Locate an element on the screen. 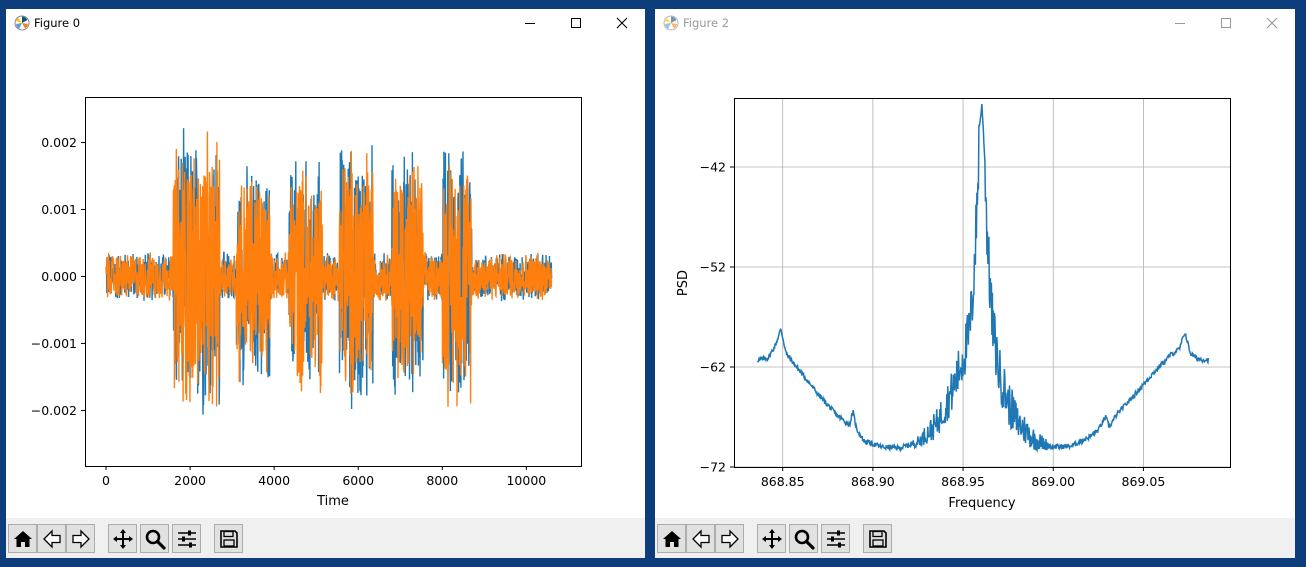 The image size is (1306, 567). x-tick-label: 868.85 is located at coordinates (783, 481).